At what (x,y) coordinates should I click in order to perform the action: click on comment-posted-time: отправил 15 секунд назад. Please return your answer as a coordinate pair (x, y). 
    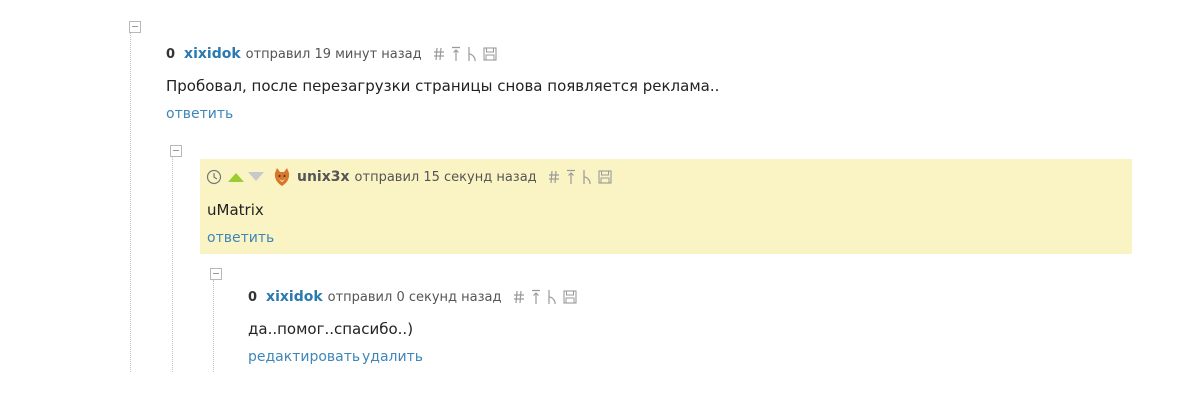
    Looking at the image, I should click on (445, 177).